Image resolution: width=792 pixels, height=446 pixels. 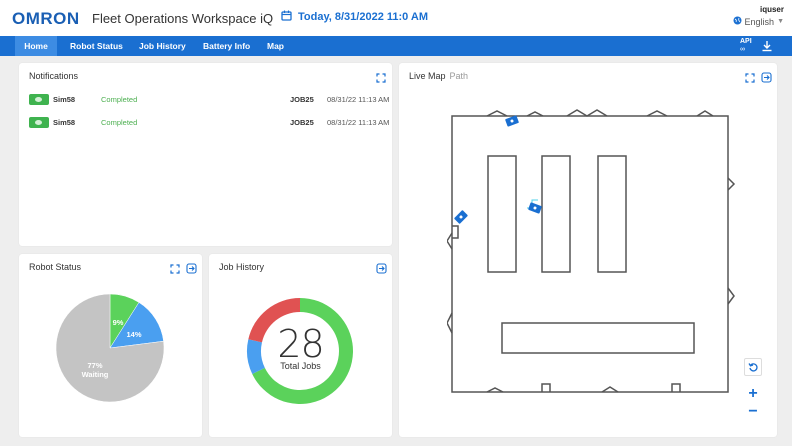 I want to click on live-map-label: Live Map, so click(x=427, y=76).